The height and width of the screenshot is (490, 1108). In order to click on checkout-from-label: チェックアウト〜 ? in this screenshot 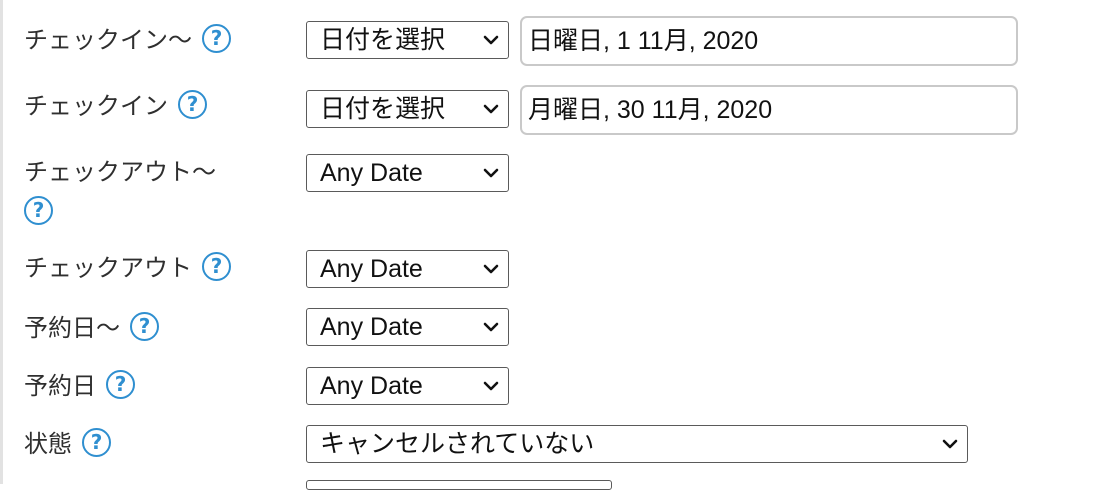, I will do `click(144, 192)`.